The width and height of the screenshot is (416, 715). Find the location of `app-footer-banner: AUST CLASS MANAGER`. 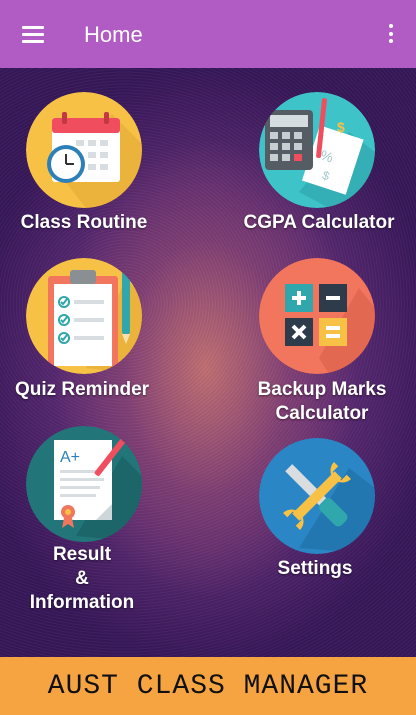

app-footer-banner: AUST CLASS MANAGER is located at coordinates (208, 686).